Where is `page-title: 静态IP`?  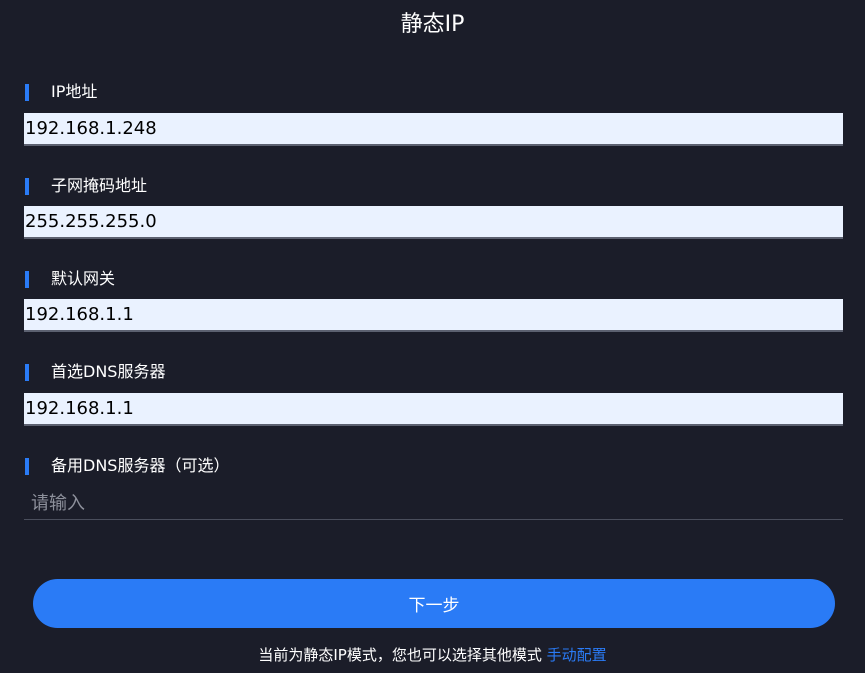
page-title: 静态IP is located at coordinates (432, 24).